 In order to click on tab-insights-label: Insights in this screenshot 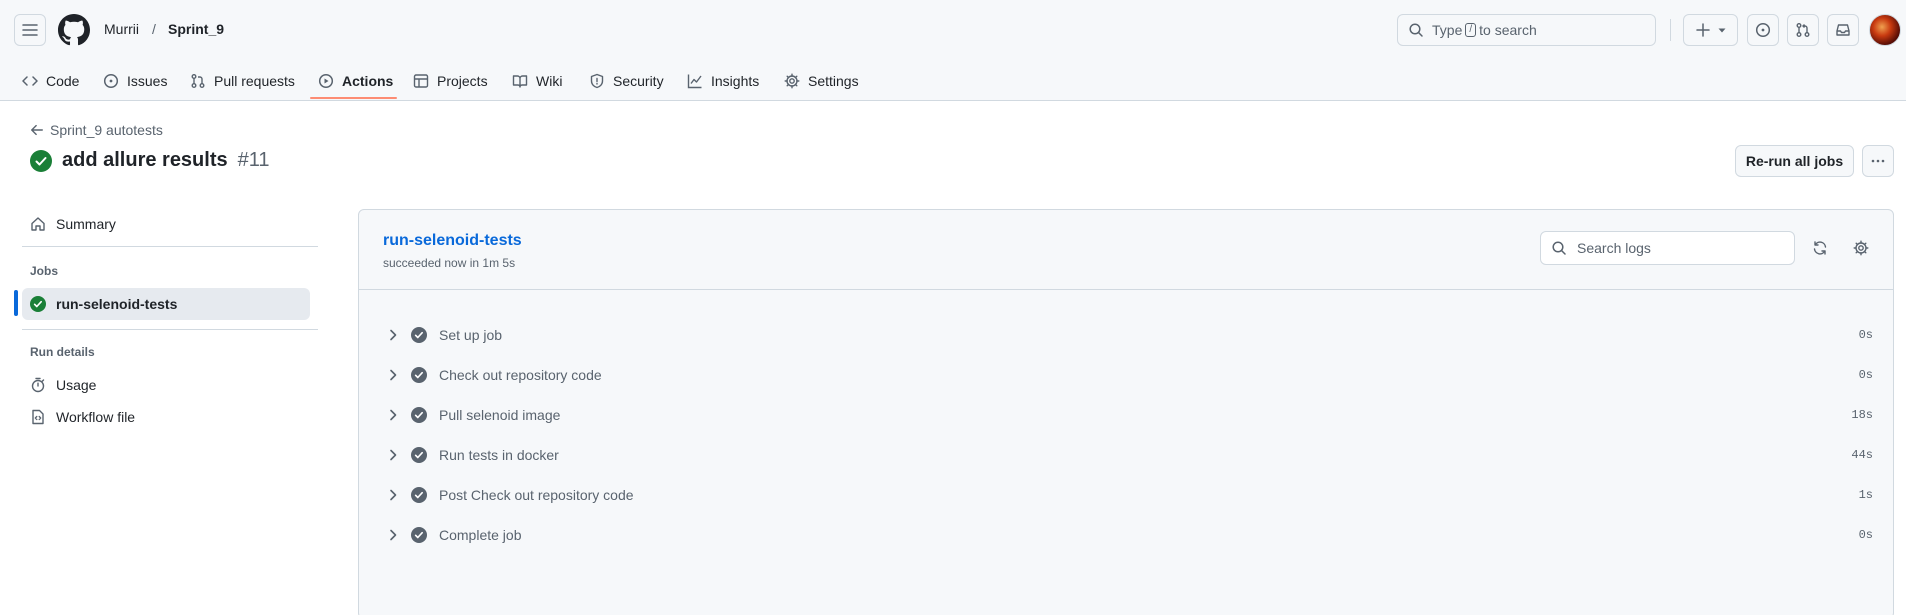, I will do `click(735, 80)`.